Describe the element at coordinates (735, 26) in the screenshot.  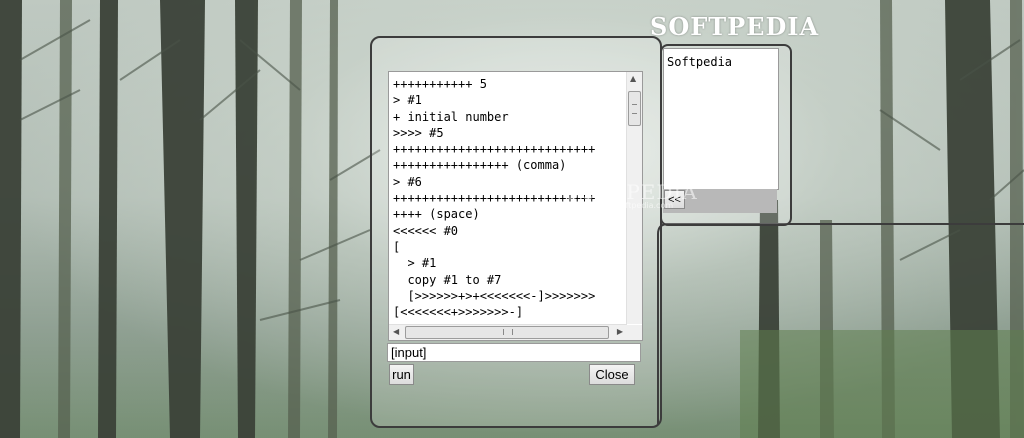
I see `softpedia-logo: SOFTPEDIA` at that location.